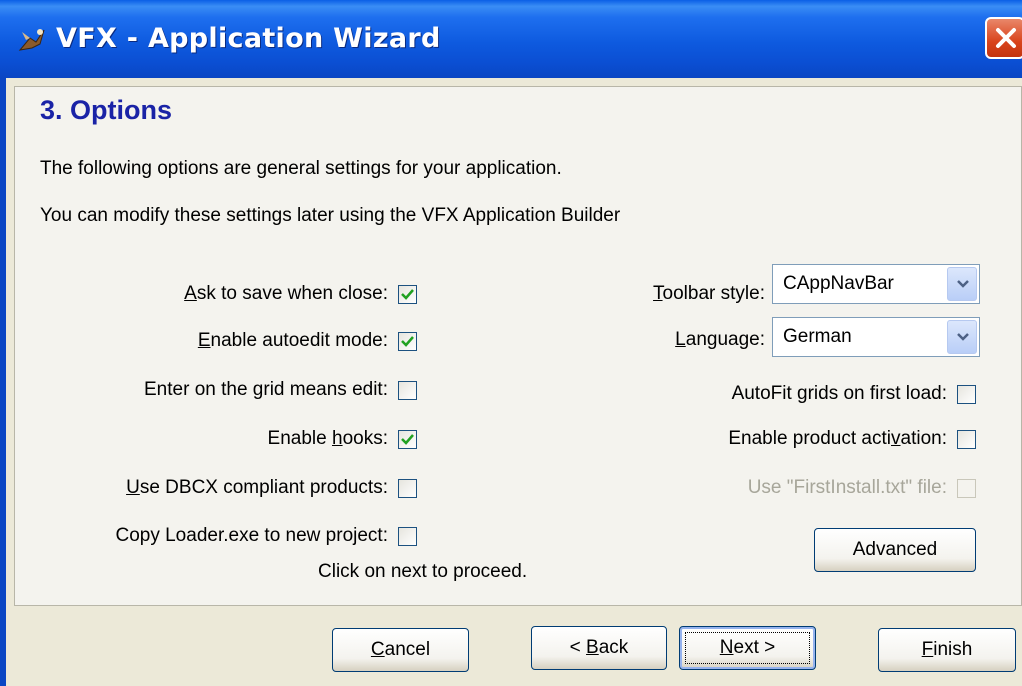 This screenshot has width=1022, height=686. I want to click on ask-save-checkbox, so click(407, 294).